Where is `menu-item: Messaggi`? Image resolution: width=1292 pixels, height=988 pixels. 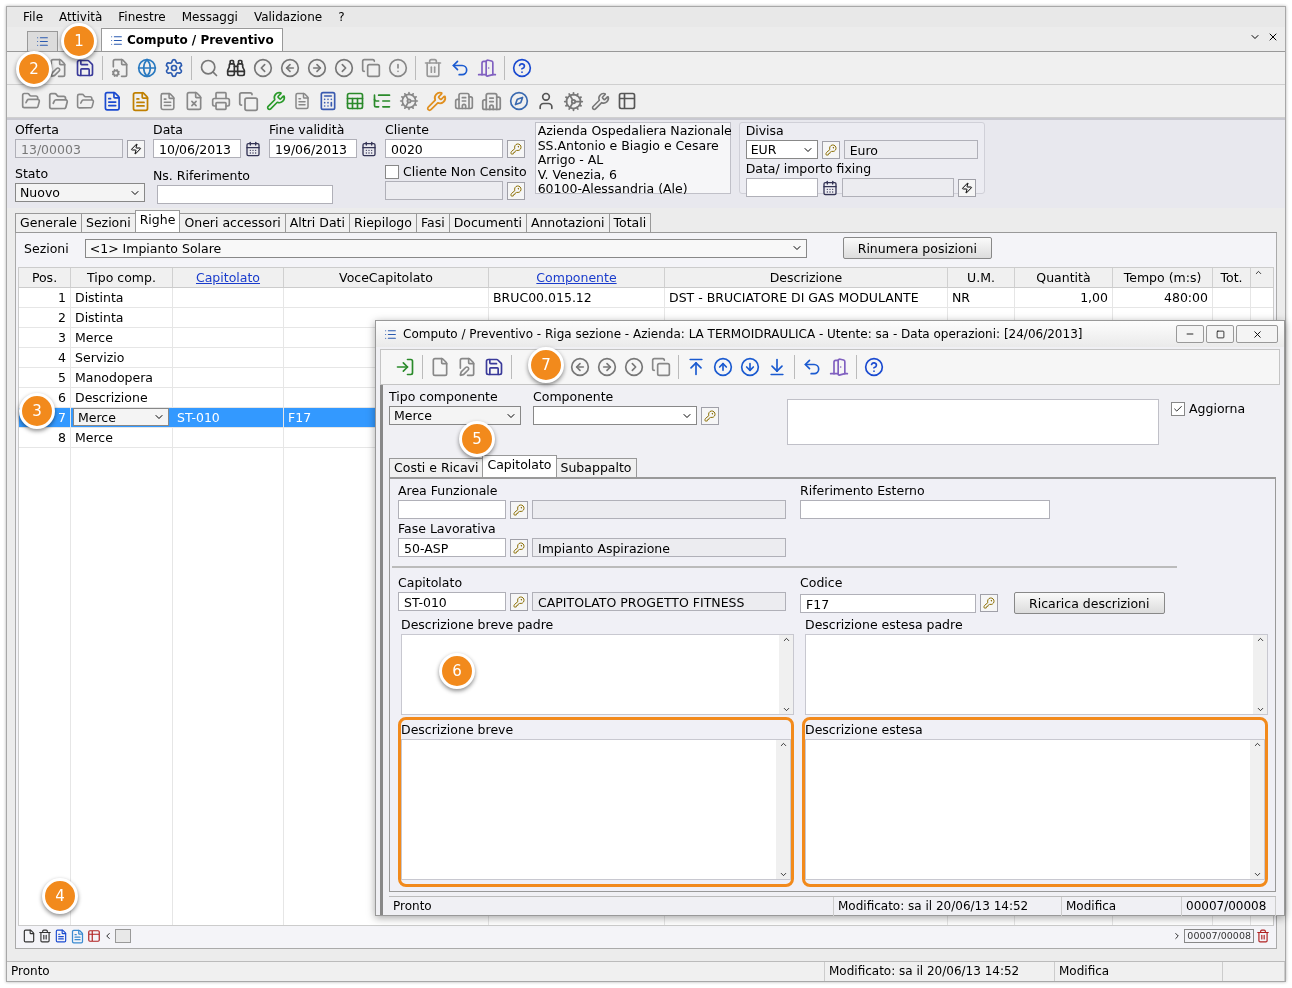 menu-item: Messaggi is located at coordinates (209, 17).